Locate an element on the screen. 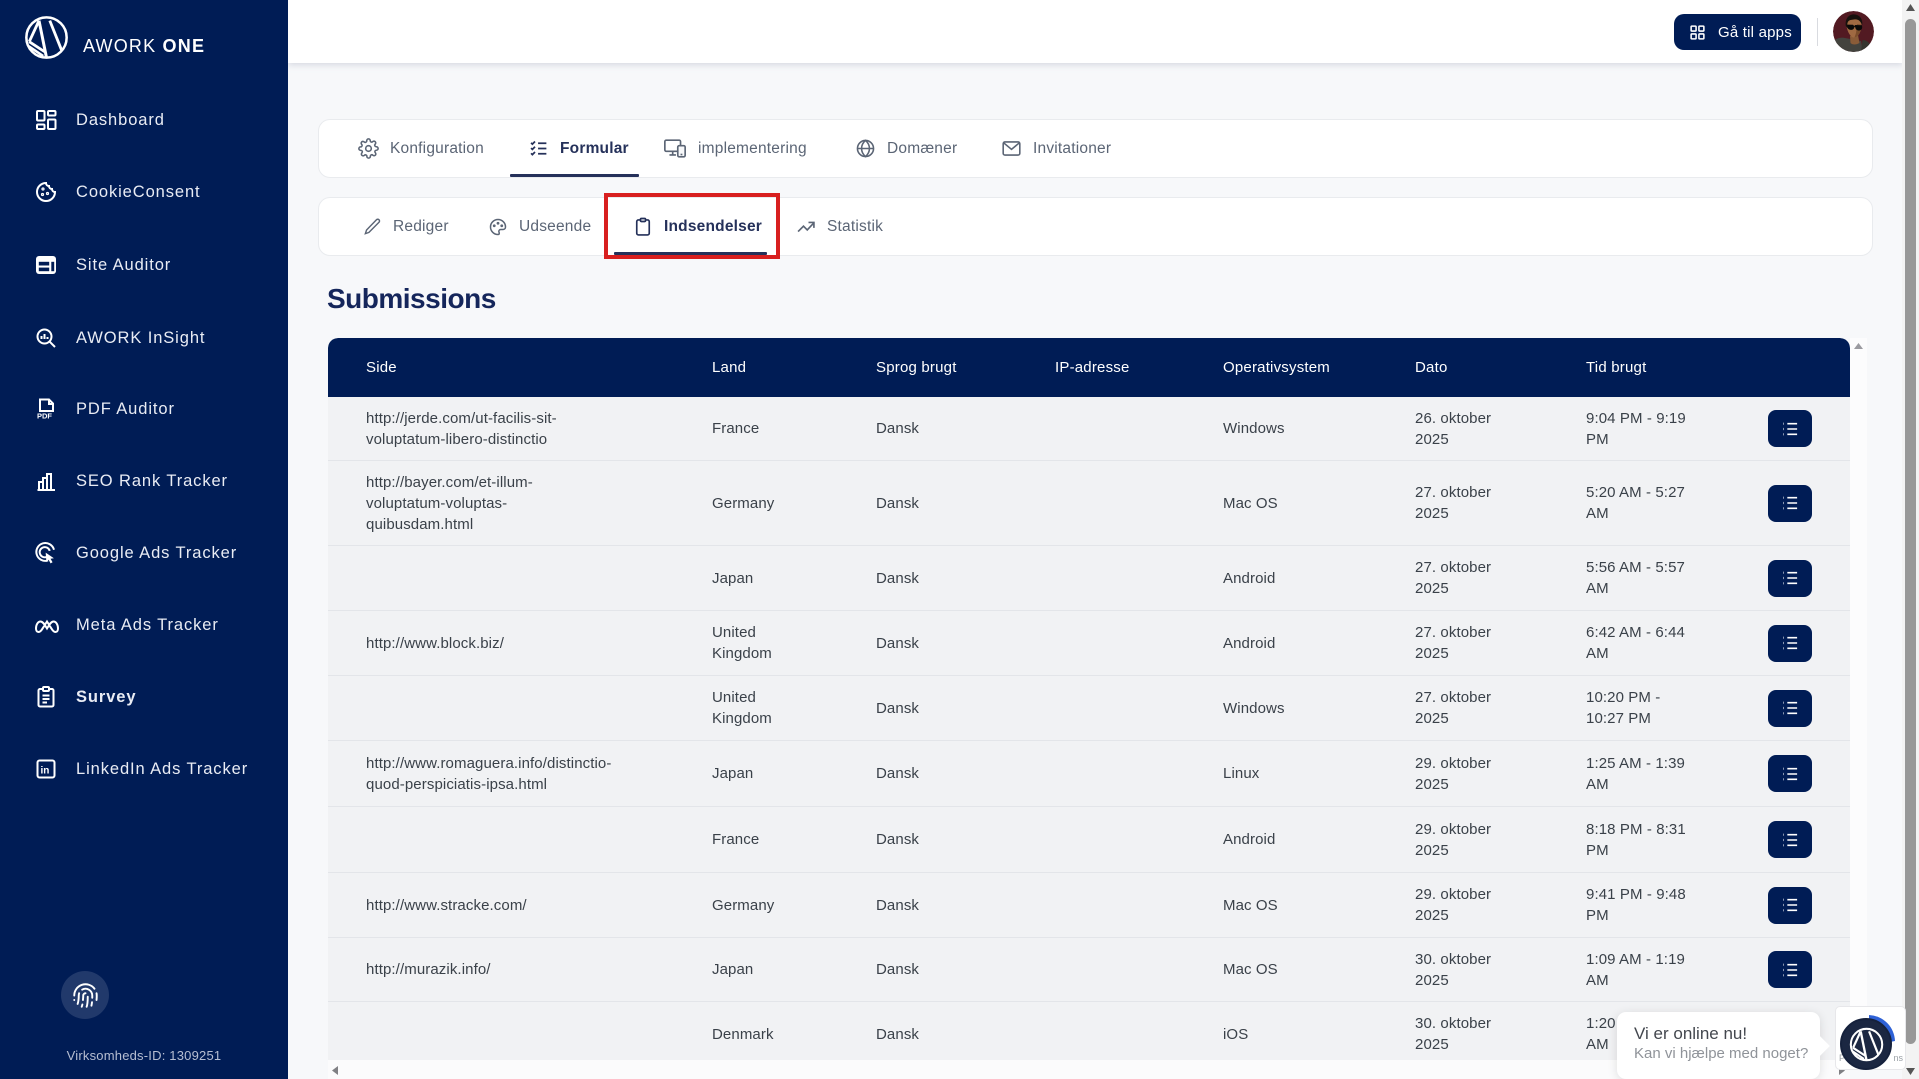 Image resolution: width=1919 pixels, height=1079 pixels. svg-text: in is located at coordinates (45, 771).